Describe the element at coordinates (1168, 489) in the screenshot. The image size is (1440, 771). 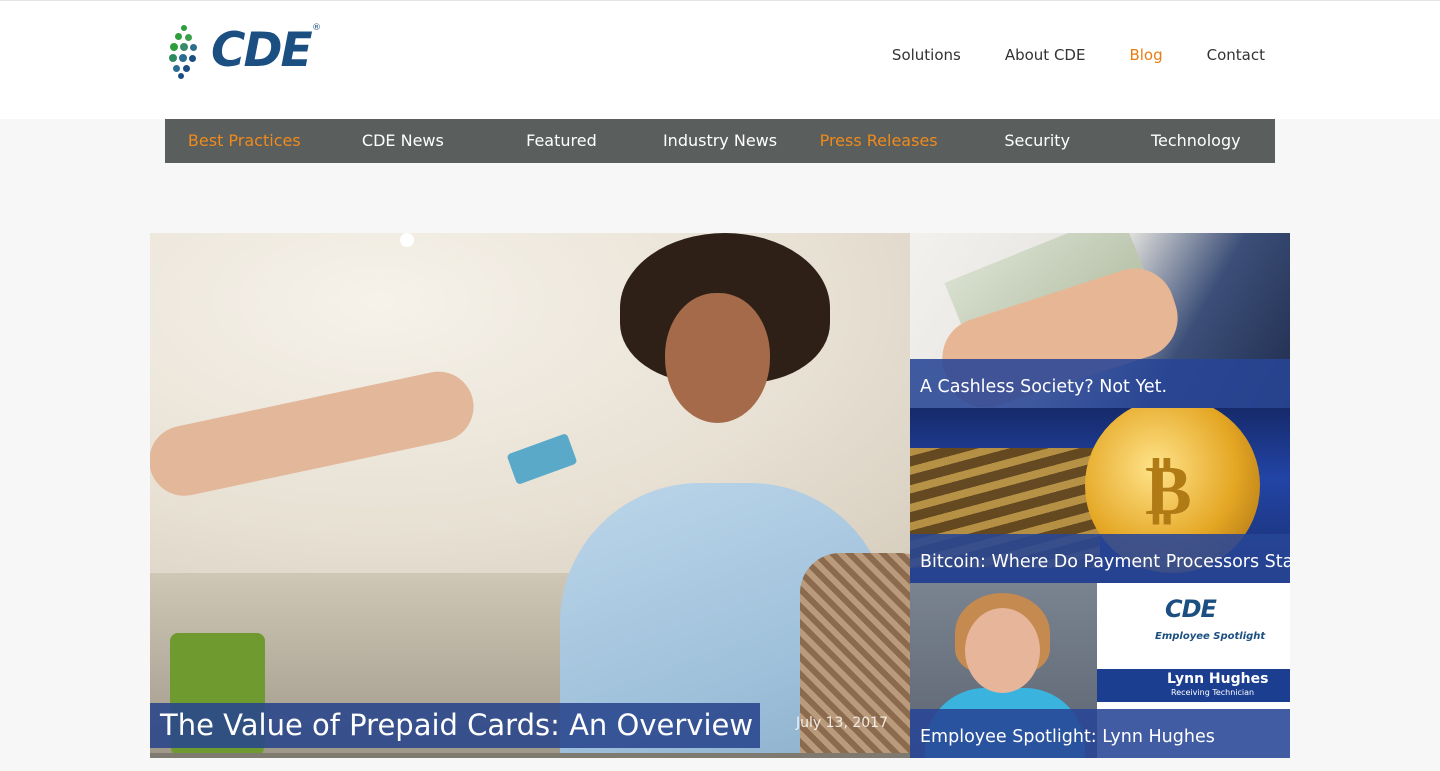
I see `bitcoin-icon: ₿` at that location.